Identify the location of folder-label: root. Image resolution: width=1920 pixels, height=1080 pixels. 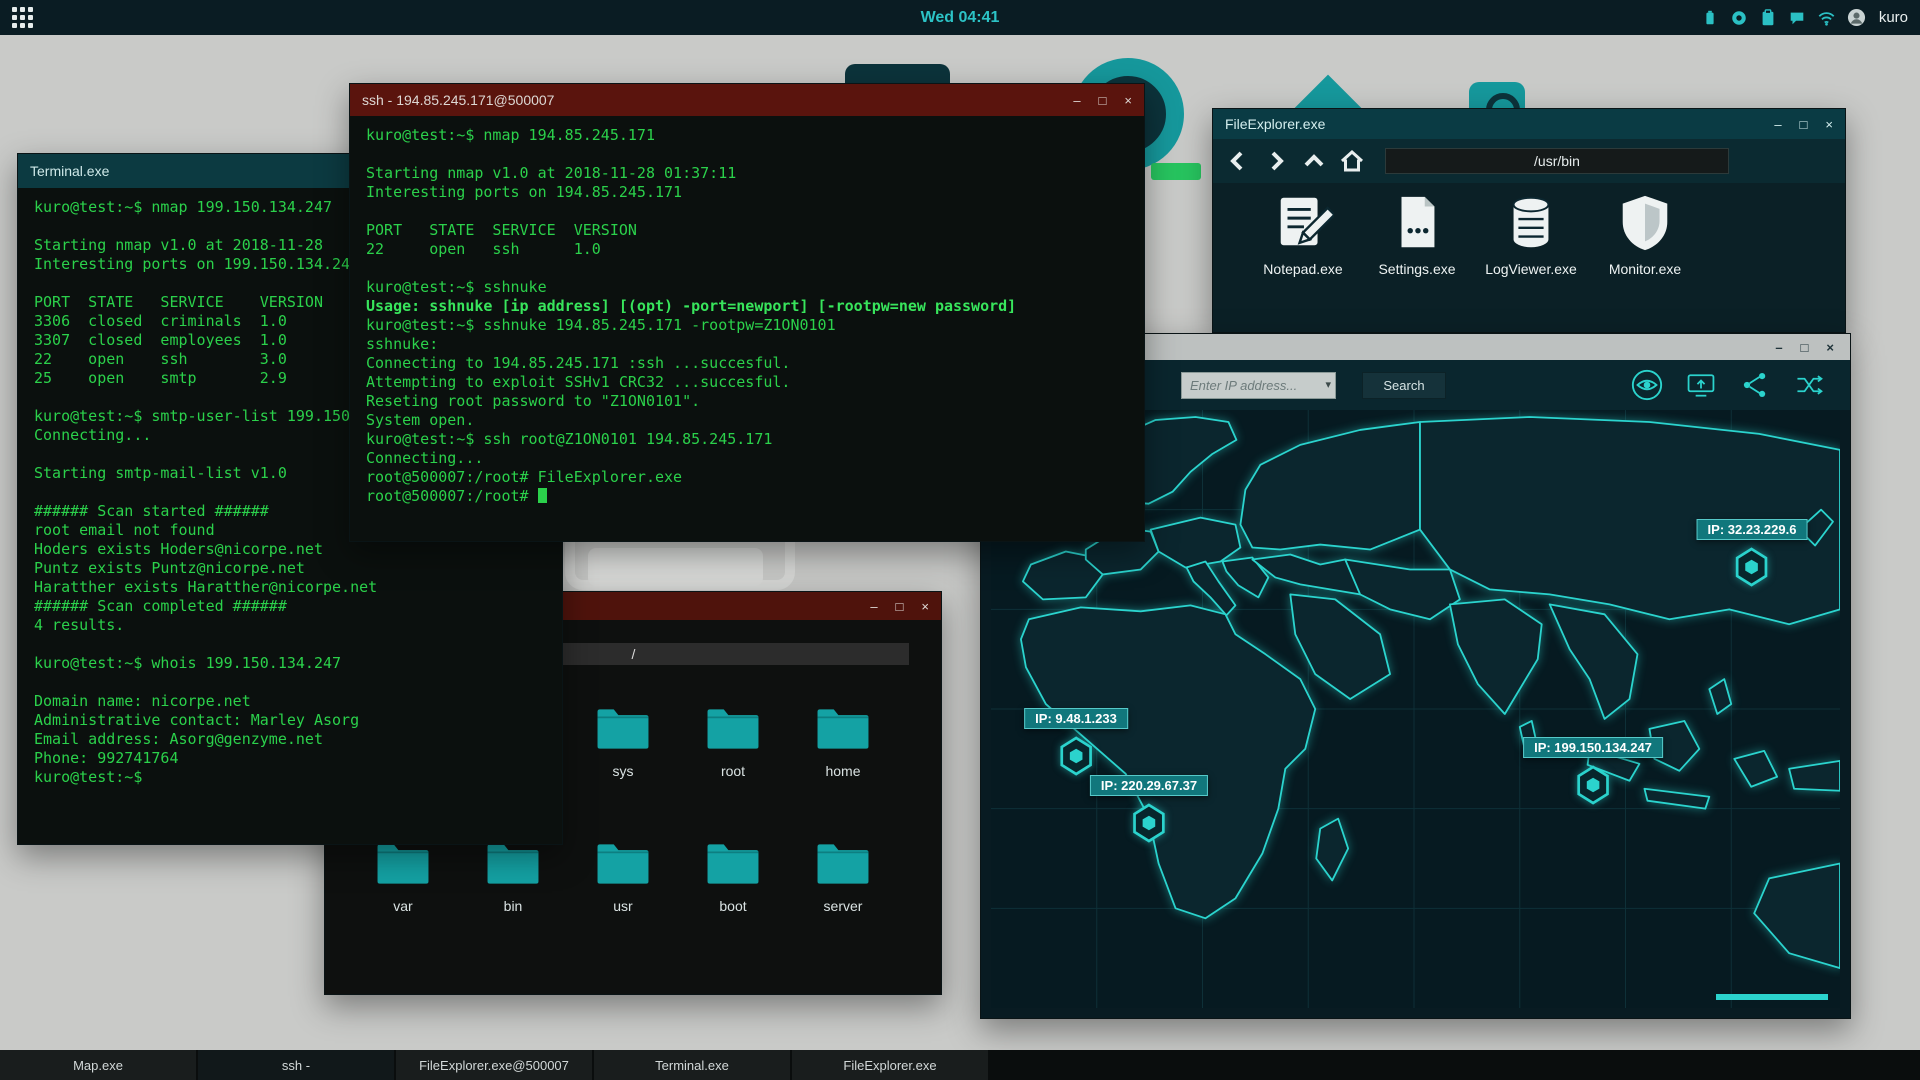
(733, 771).